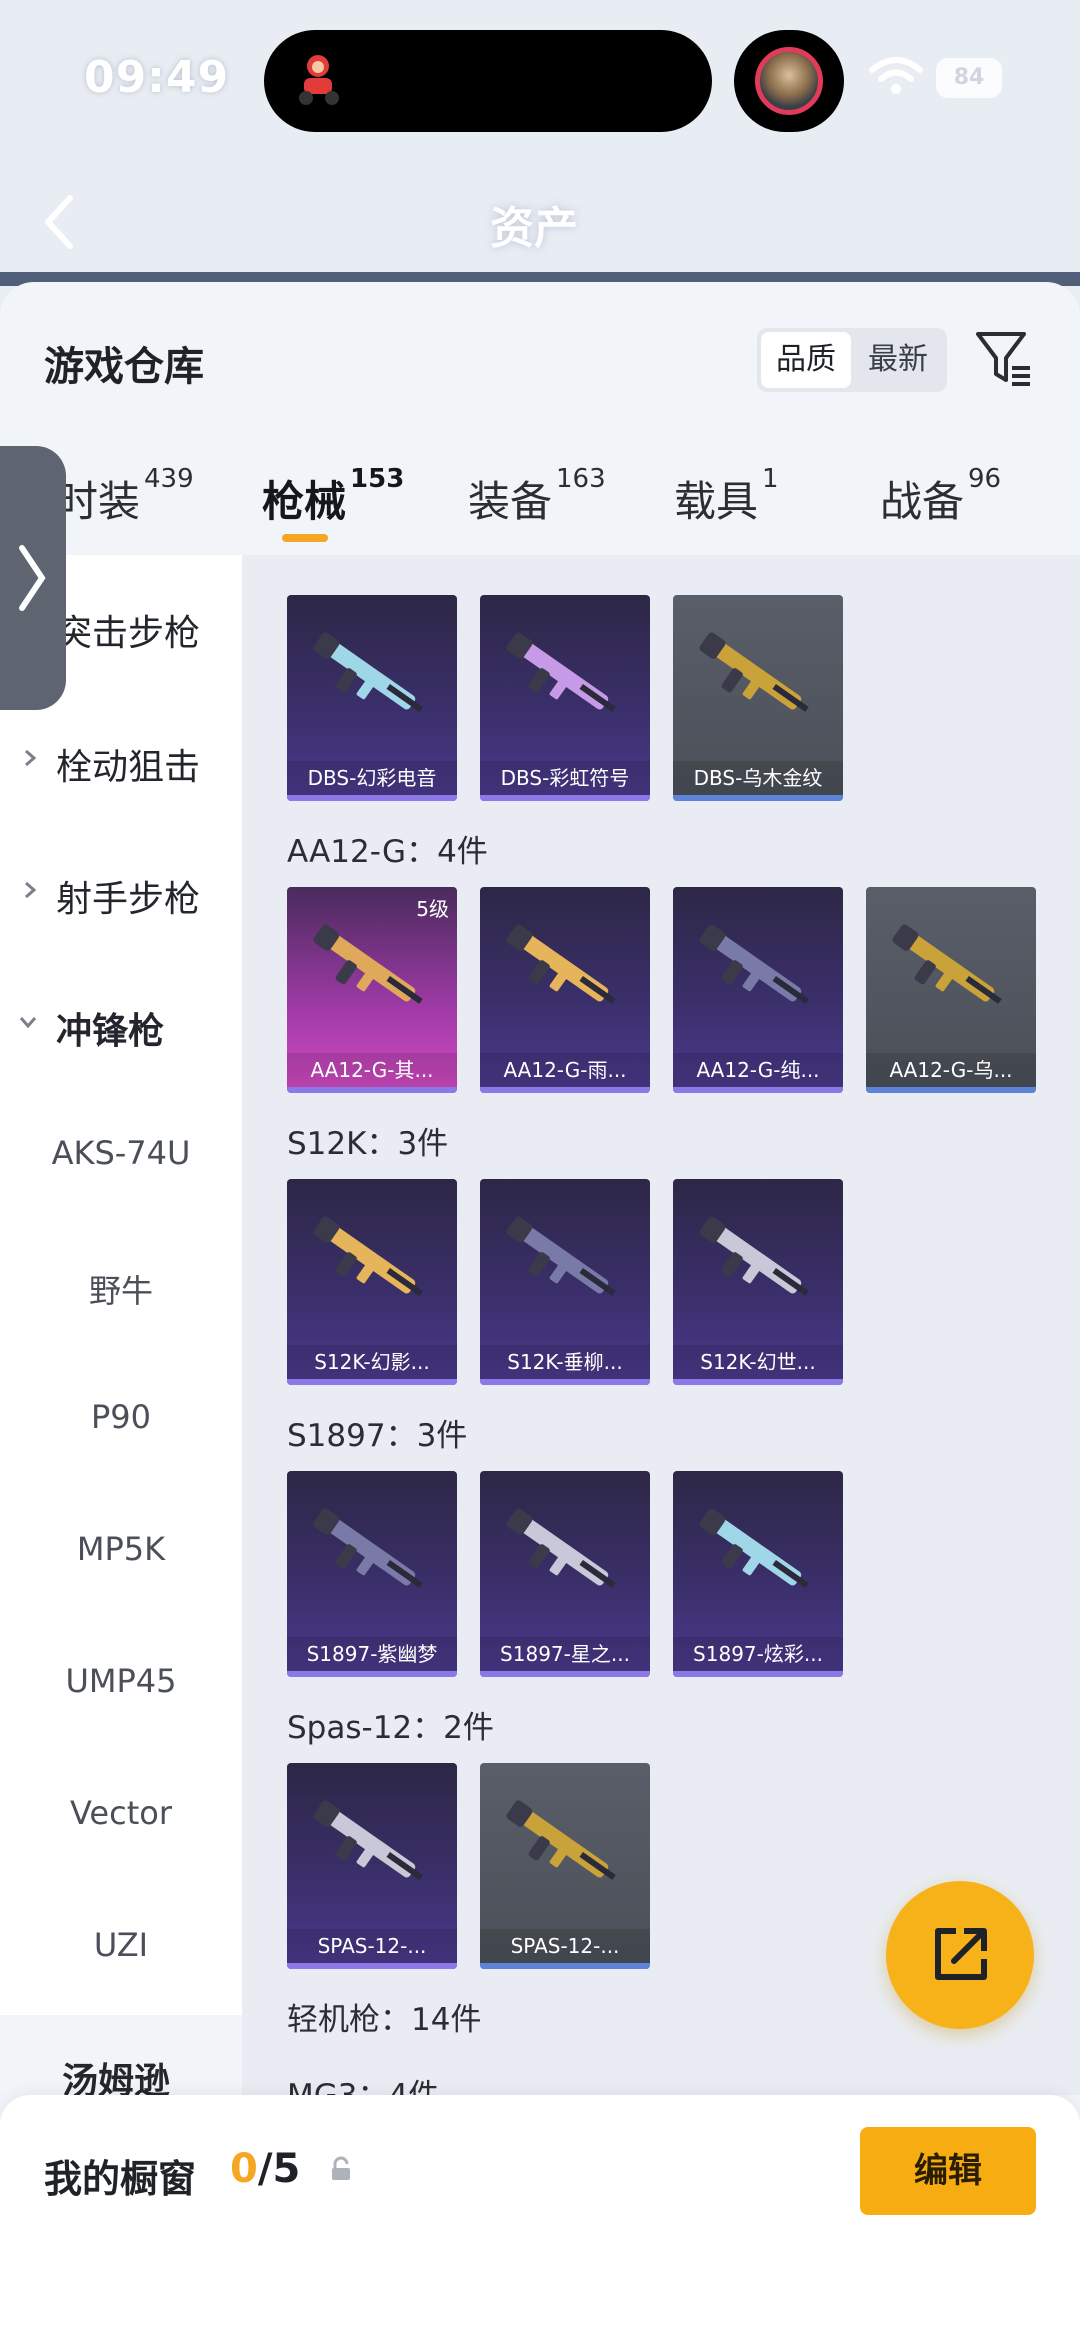 This screenshot has height=2341, width=1080. What do you see at coordinates (948, 2171) in the screenshot?
I see `edit-button: 编辑` at bounding box center [948, 2171].